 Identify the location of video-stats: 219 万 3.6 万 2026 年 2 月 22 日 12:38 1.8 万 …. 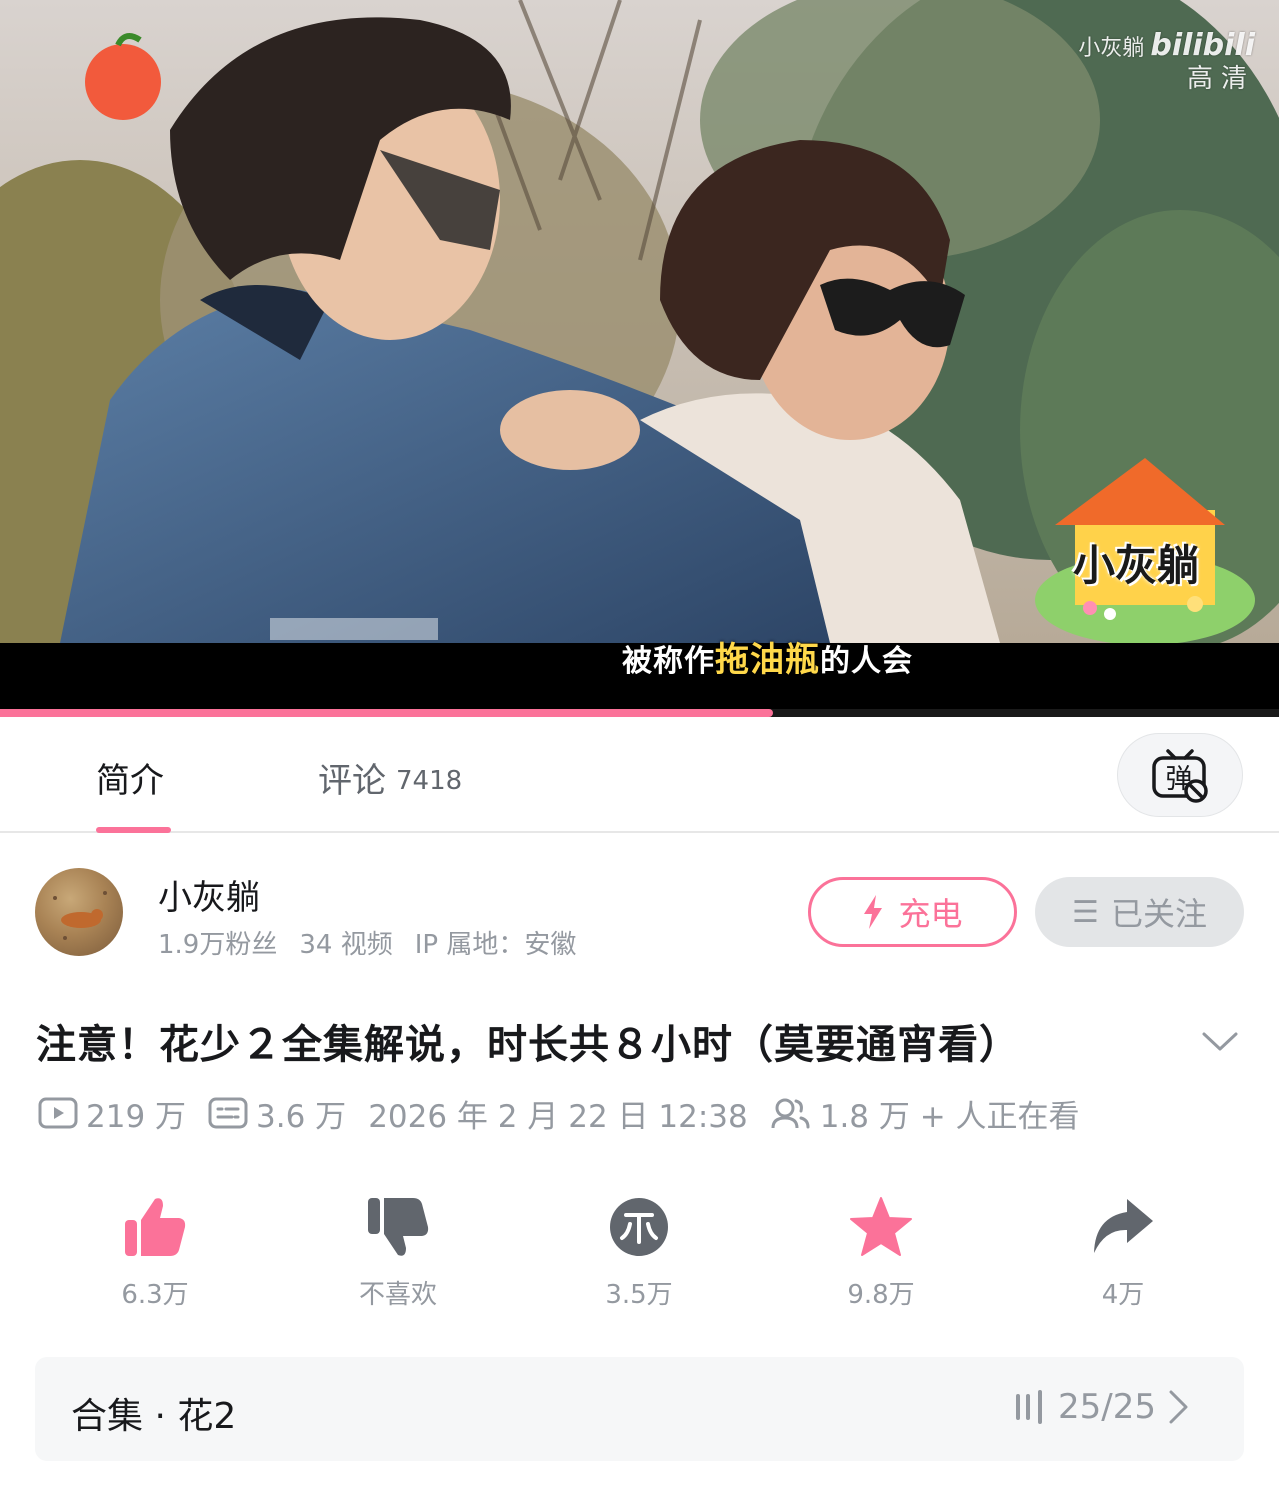
(570, 1113).